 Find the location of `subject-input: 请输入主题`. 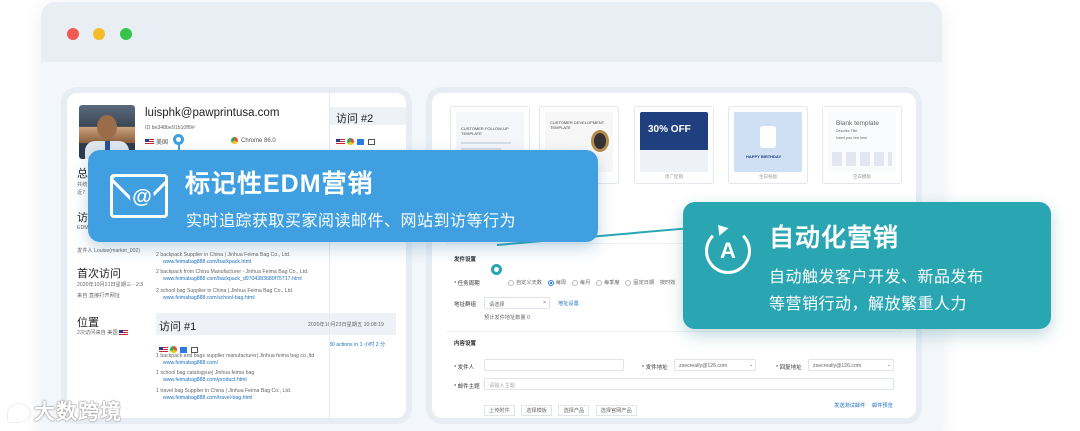

subject-input: 请输入主题 is located at coordinates (689, 384).